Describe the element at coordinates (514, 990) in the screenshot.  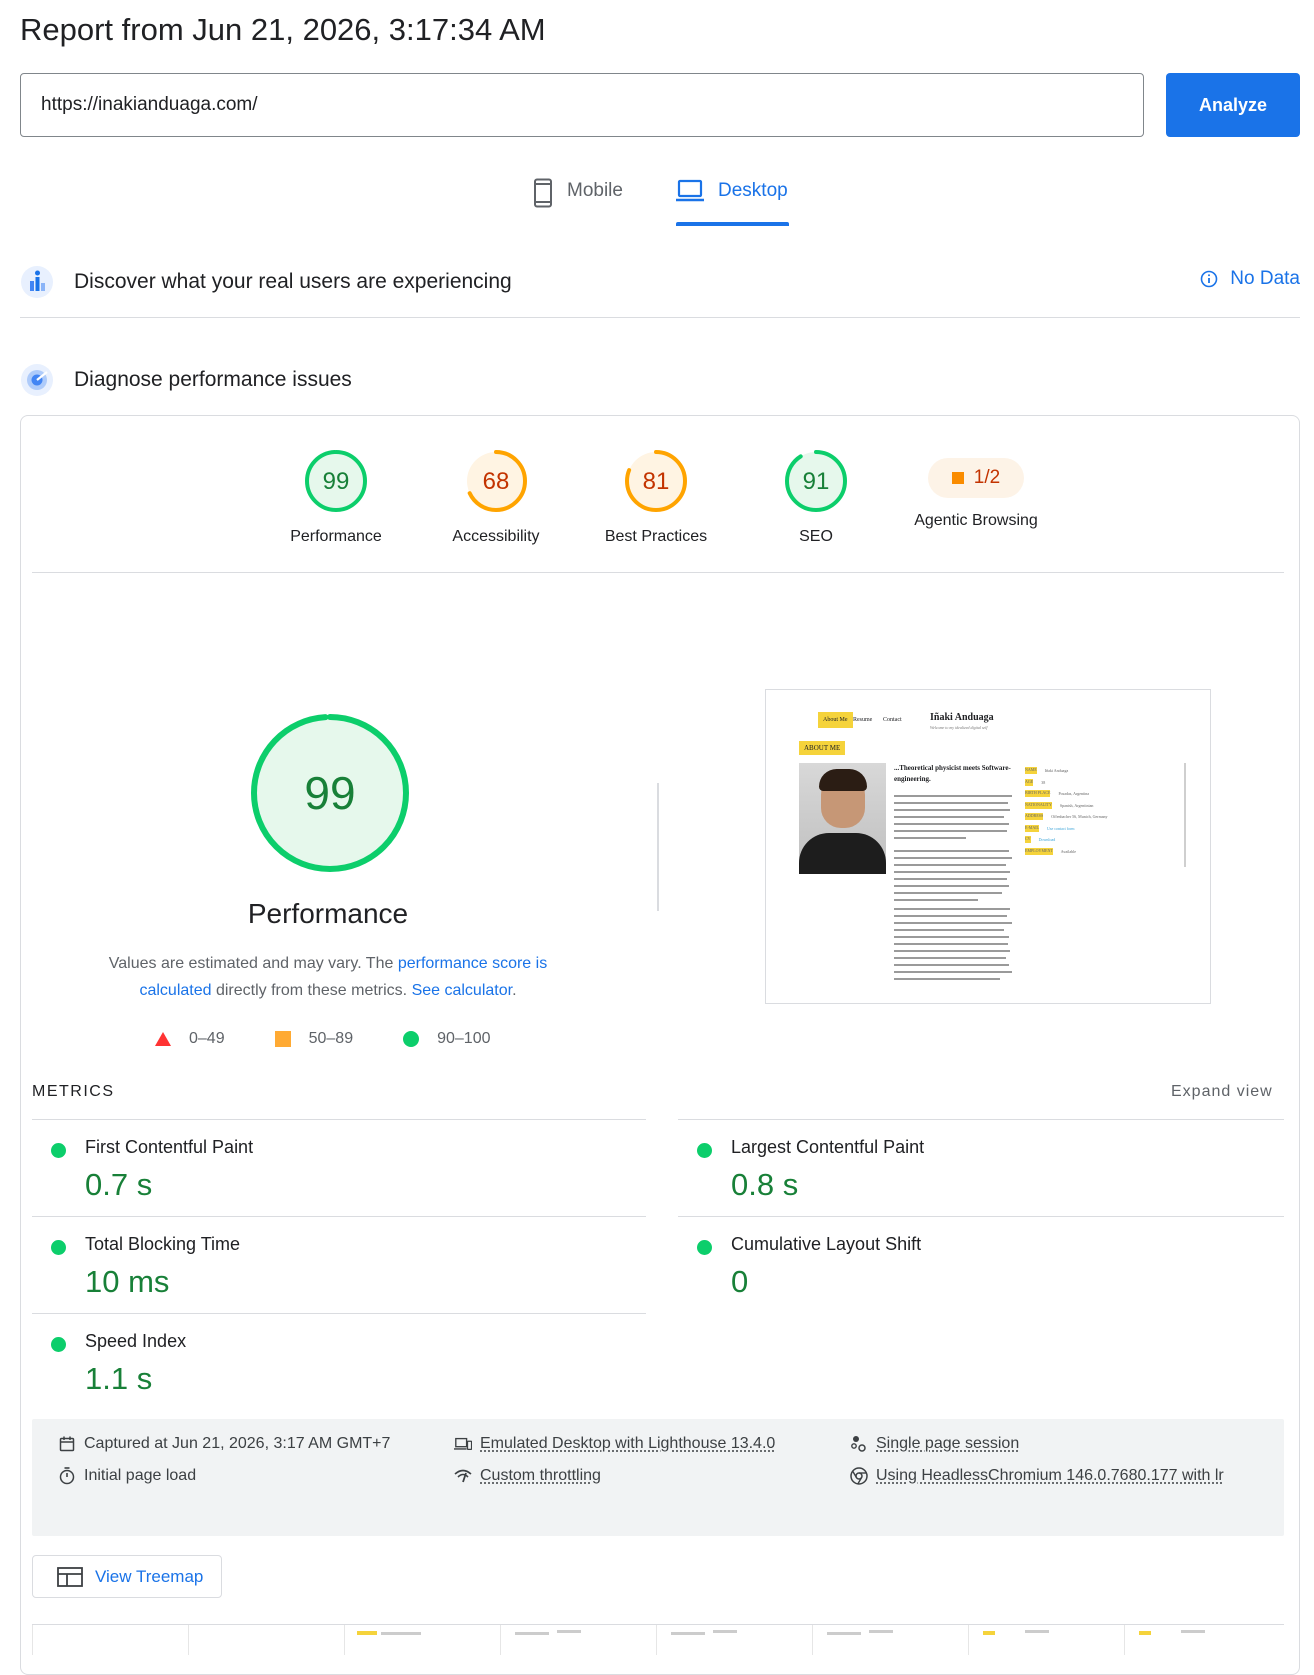
I see `performance-note-suffix: .` at that location.